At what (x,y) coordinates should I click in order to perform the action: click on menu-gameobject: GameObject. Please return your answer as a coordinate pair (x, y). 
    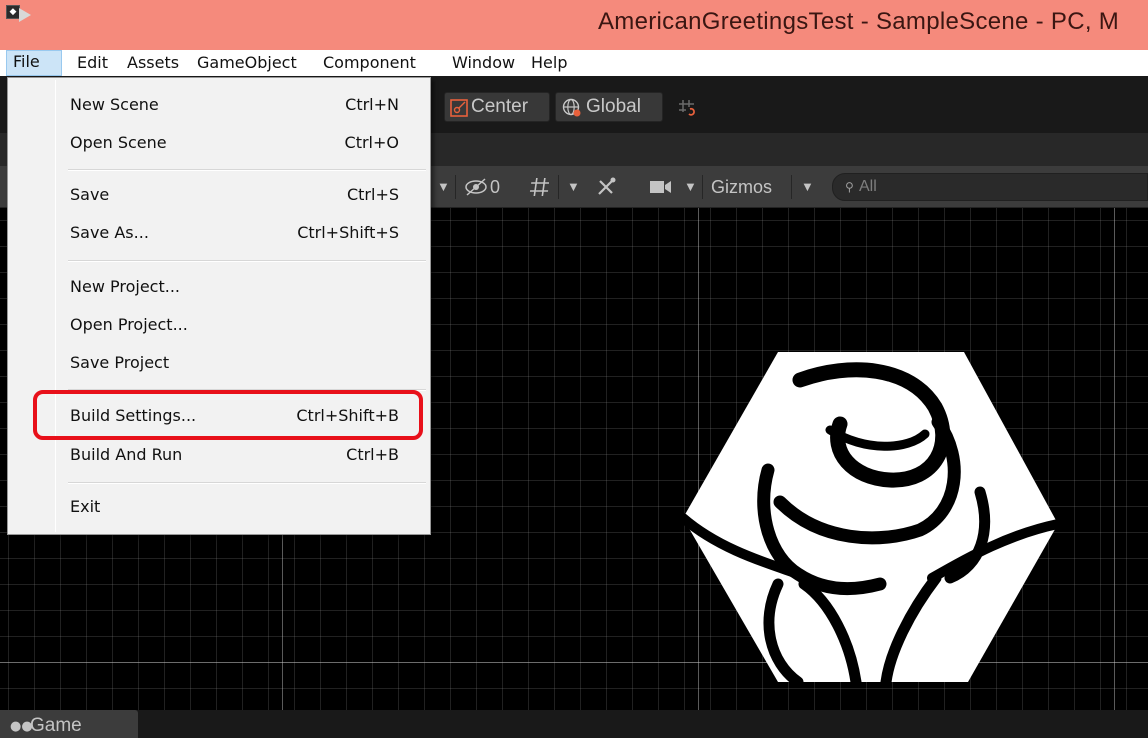
    Looking at the image, I should click on (247, 63).